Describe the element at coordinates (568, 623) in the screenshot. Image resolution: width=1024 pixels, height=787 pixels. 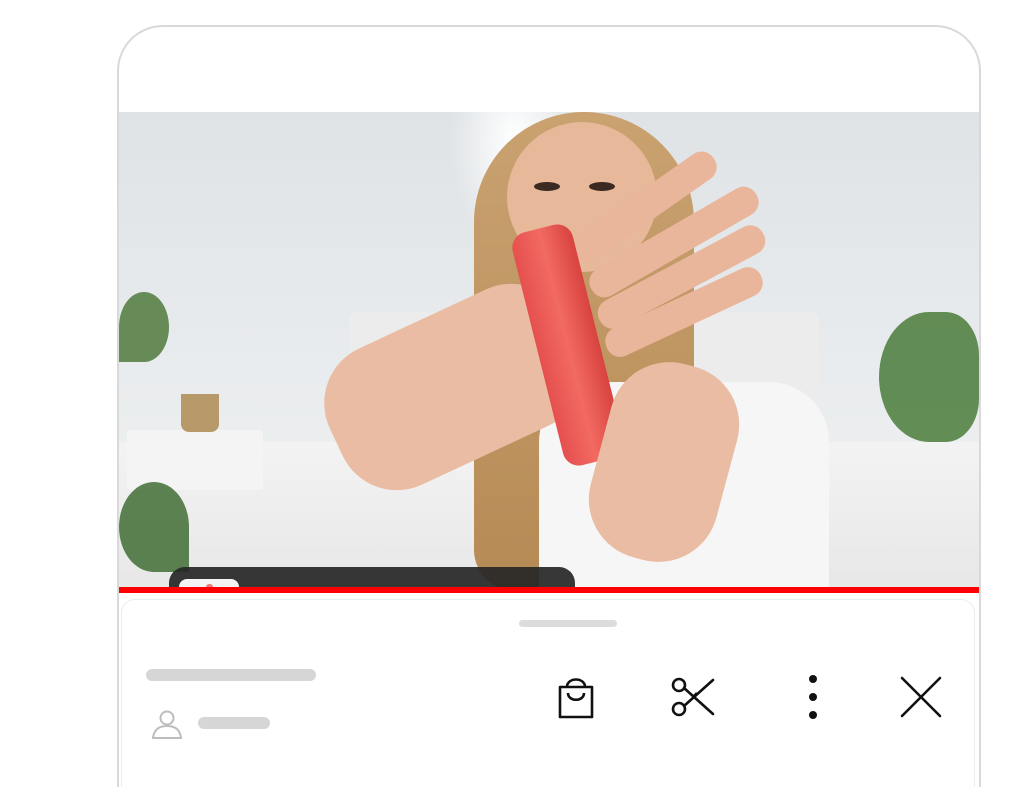
I see `sheet-drag-handle` at that location.